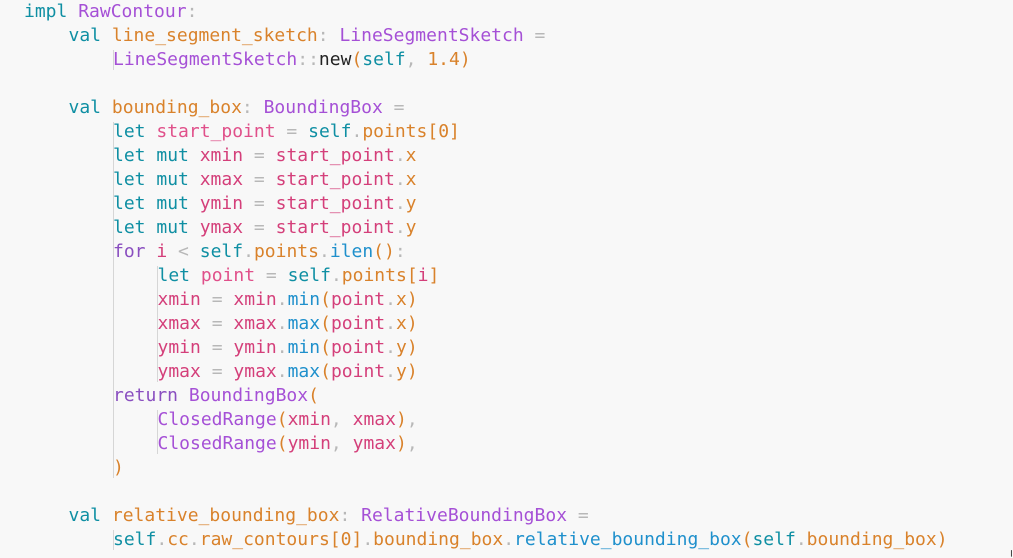 The image size is (1013, 558). What do you see at coordinates (132, 11) in the screenshot?
I see `code-token: RawContour` at bounding box center [132, 11].